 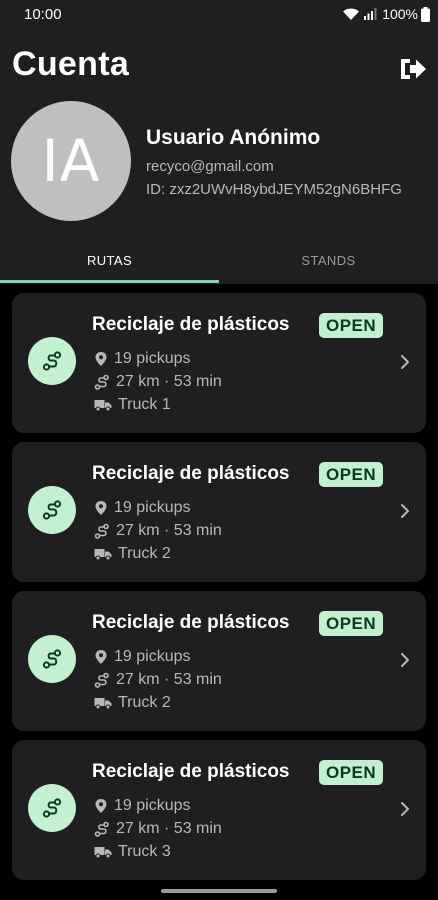 I want to click on truck-name: Truck 3, so click(x=144, y=851).